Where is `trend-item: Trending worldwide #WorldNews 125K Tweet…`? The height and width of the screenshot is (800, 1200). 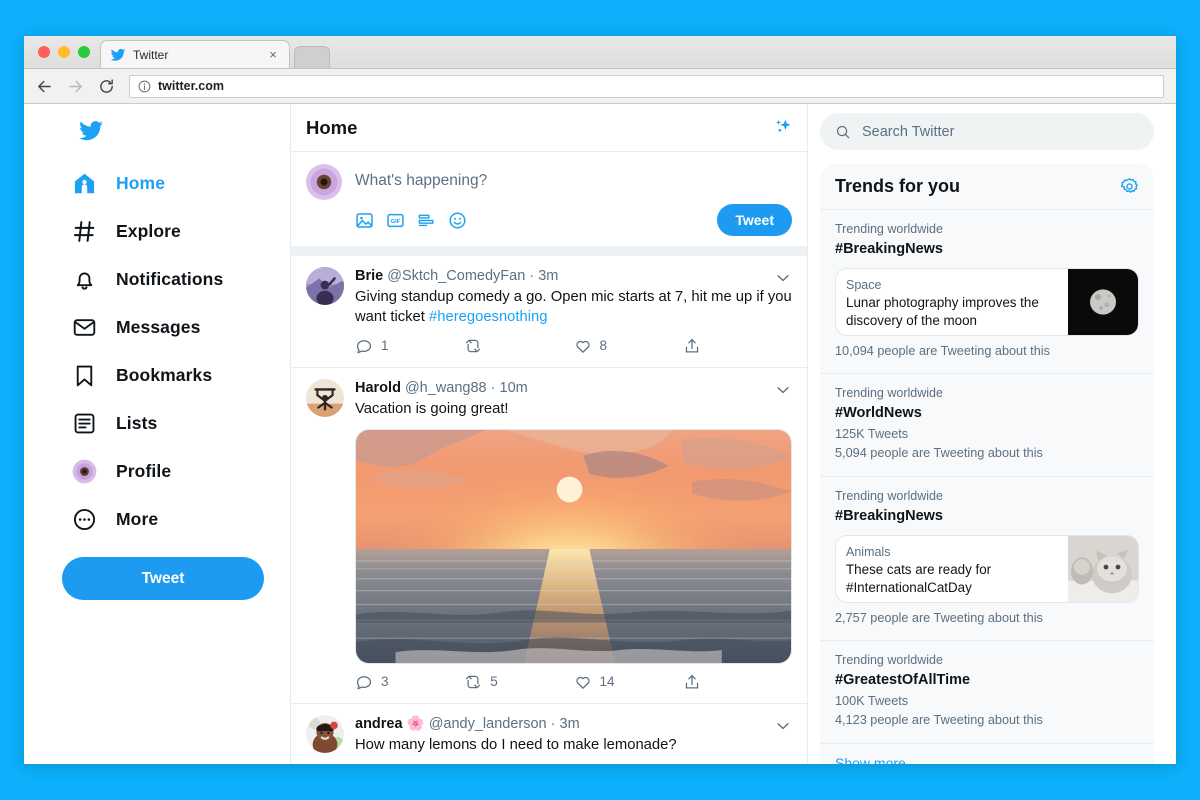 trend-item: Trending worldwide #WorldNews 125K Tweet… is located at coordinates (987, 424).